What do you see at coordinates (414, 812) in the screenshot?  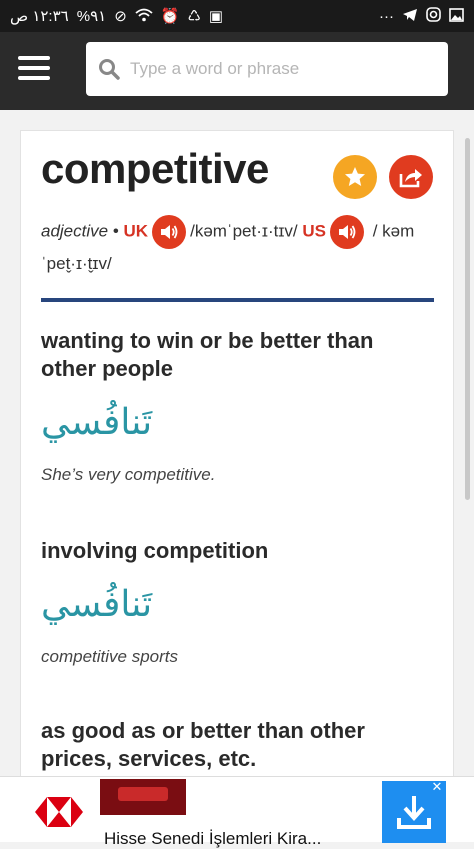 I see `download-icon` at bounding box center [414, 812].